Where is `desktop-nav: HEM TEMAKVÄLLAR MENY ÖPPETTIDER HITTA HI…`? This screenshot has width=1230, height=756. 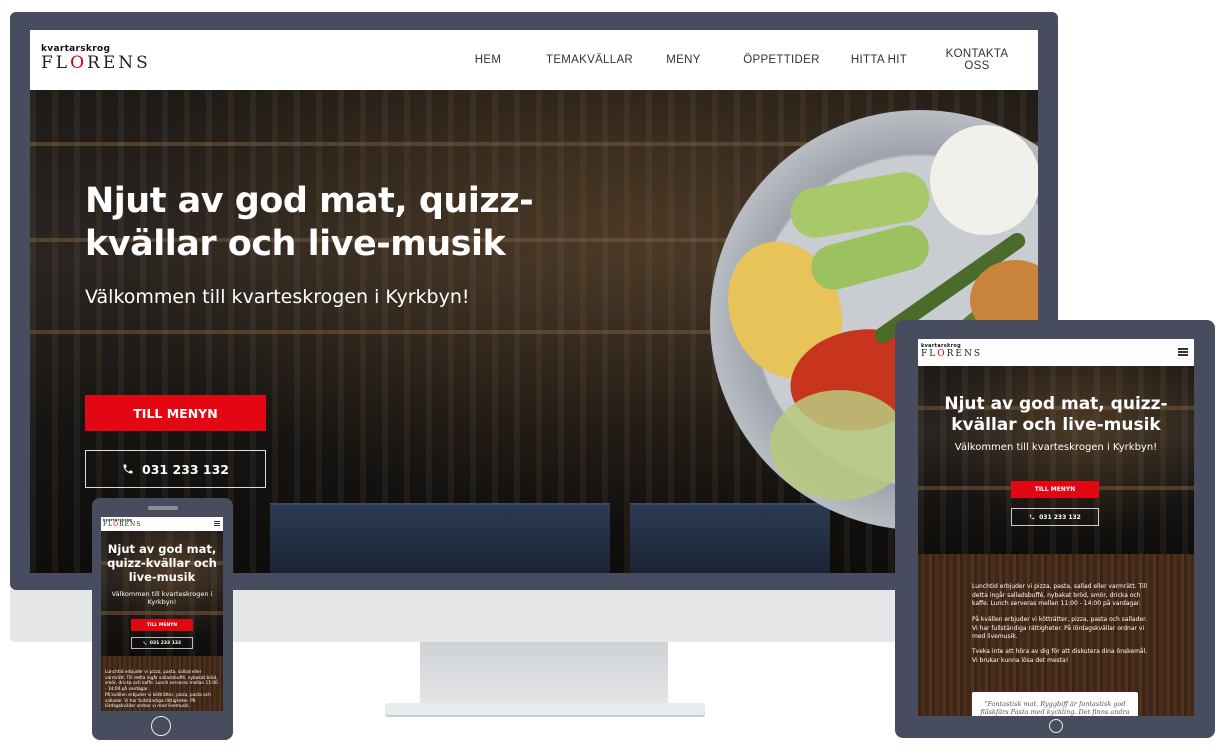
desktop-nav: HEM TEMAKVÄLLAR MENY ÖPPETTIDER HITTA HI… is located at coordinates (734, 60).